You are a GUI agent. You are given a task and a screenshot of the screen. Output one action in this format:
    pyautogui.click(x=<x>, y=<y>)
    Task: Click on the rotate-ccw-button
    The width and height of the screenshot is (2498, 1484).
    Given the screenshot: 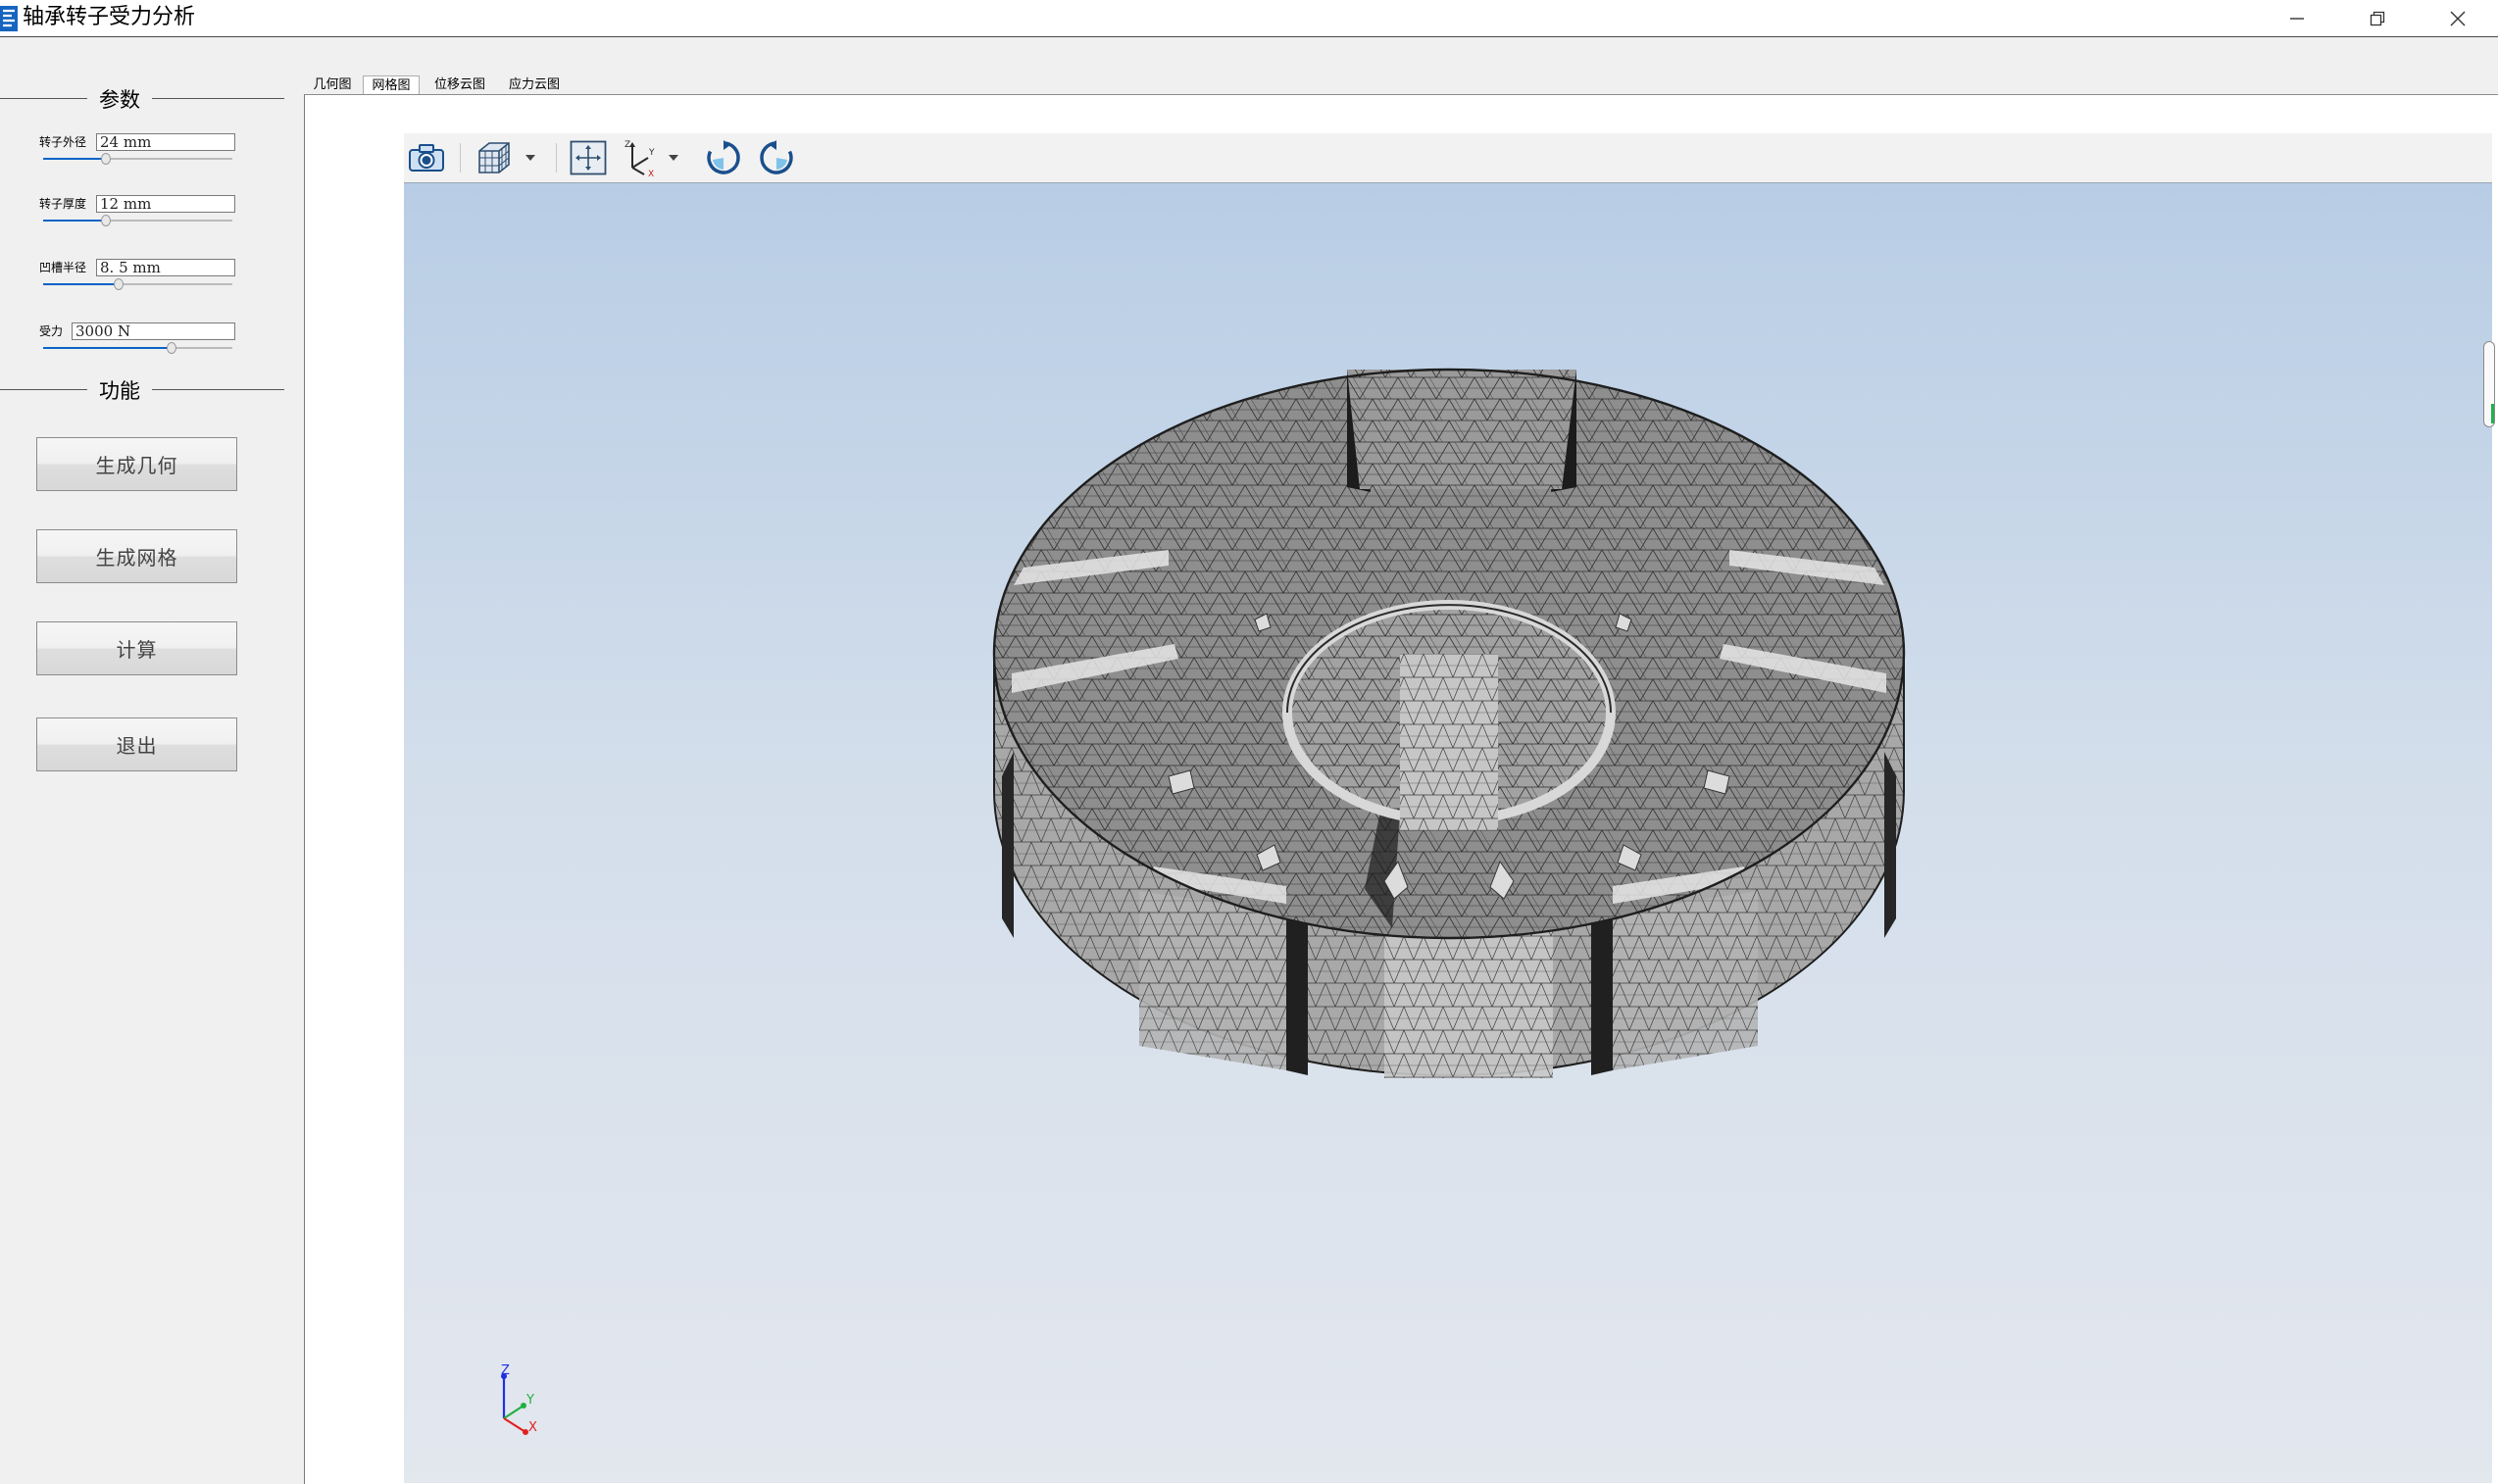 What is the action you would take?
    pyautogui.click(x=776, y=157)
    